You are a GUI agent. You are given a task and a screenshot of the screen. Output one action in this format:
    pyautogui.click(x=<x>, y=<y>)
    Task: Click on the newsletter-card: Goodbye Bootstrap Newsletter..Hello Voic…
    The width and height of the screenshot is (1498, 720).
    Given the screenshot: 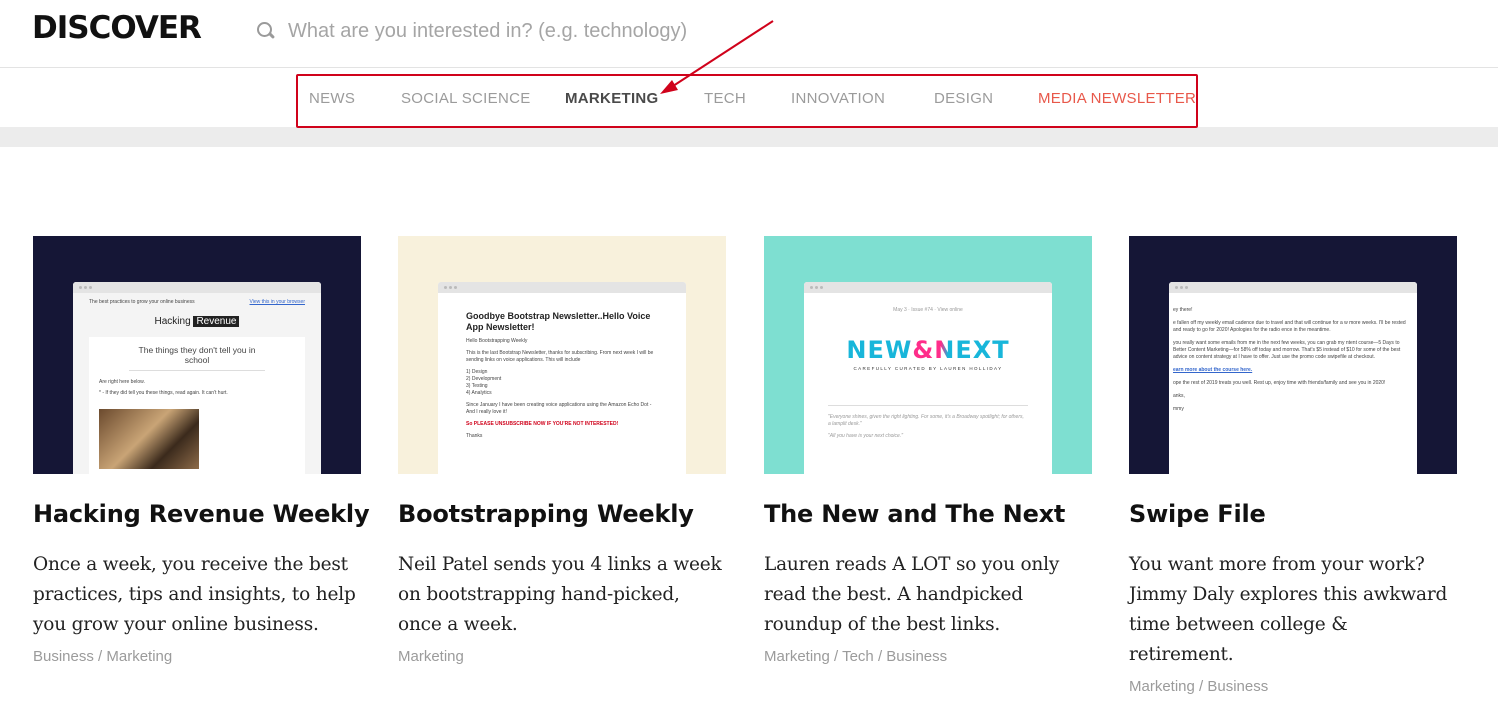 What is the action you would take?
    pyautogui.click(x=562, y=450)
    